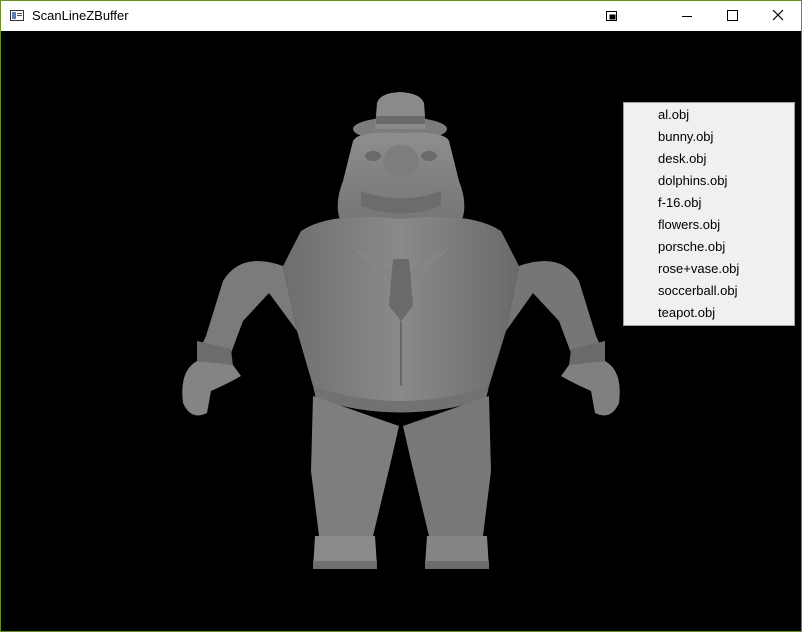  I want to click on menu-item-label: porsche.obj, so click(692, 246).